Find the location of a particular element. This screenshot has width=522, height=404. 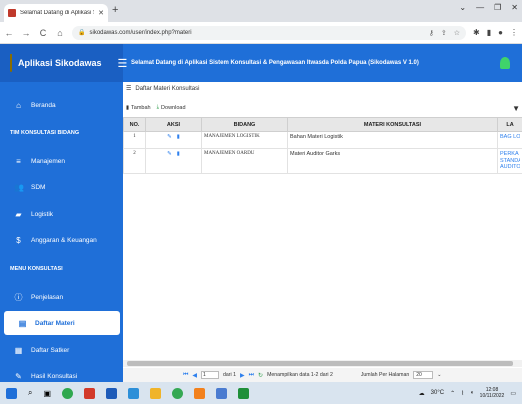

share-icon: ⇪ is located at coordinates (444, 33).